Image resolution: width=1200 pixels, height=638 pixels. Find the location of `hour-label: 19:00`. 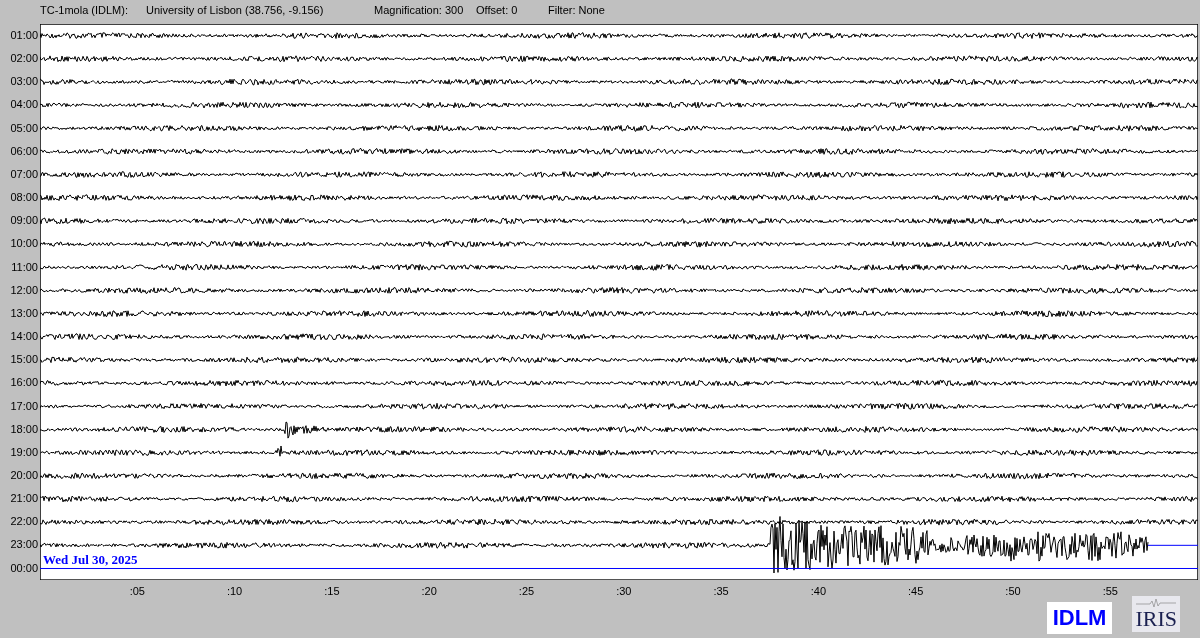

hour-label: 19:00 is located at coordinates (24, 452).